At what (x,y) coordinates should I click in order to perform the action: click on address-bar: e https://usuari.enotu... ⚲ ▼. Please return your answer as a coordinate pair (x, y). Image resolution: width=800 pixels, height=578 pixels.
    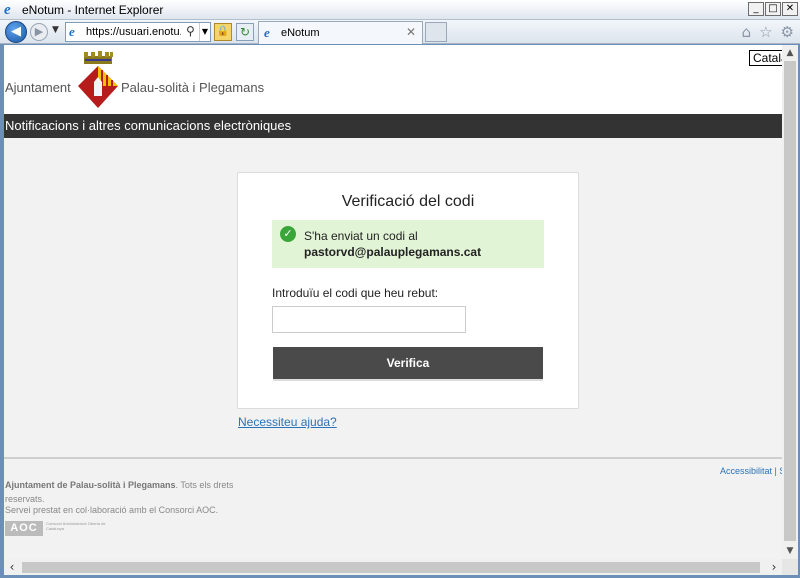
    Looking at the image, I should click on (138, 32).